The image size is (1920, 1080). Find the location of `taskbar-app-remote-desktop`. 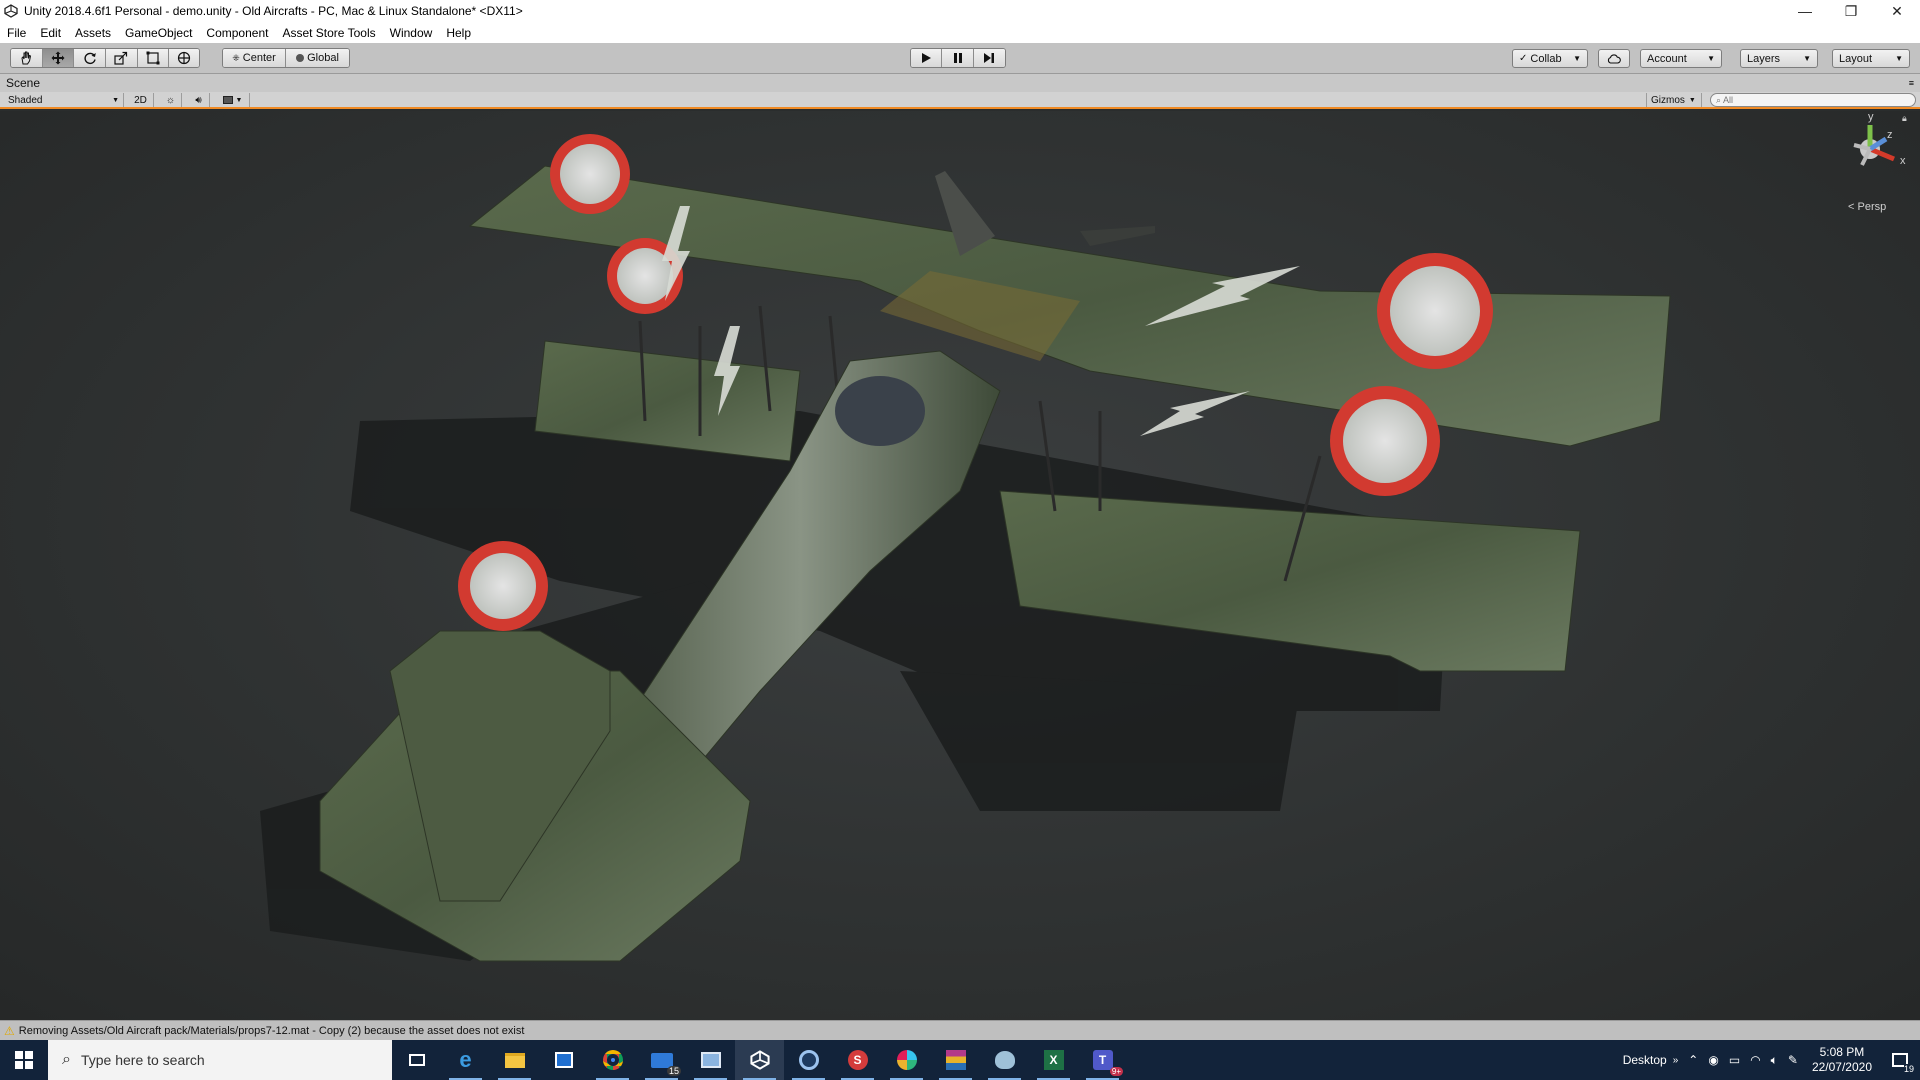

taskbar-app-remote-desktop is located at coordinates (710, 1060).